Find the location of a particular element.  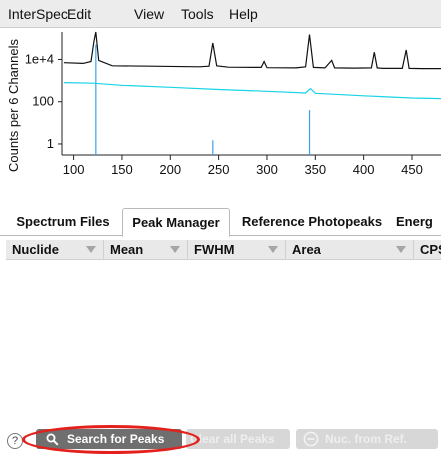

background-line is located at coordinates (252, 91).